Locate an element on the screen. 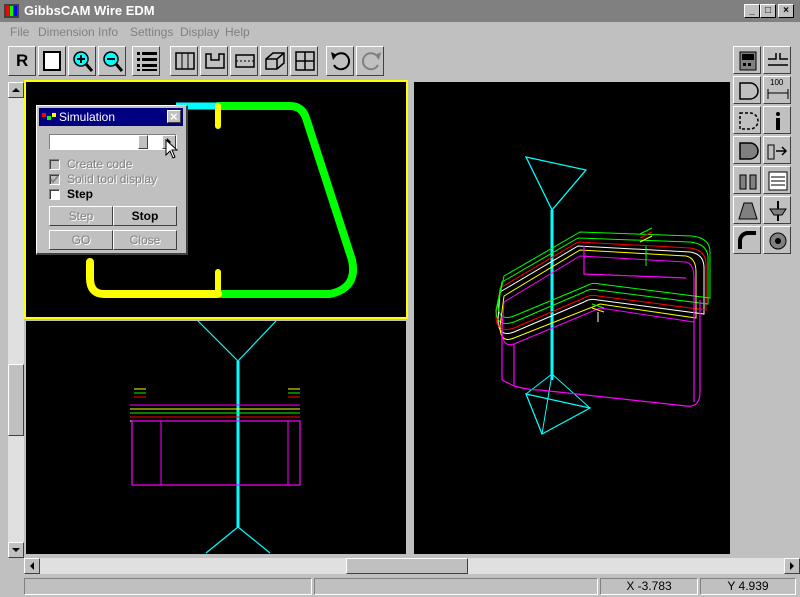  list-icon is located at coordinates (147, 61).